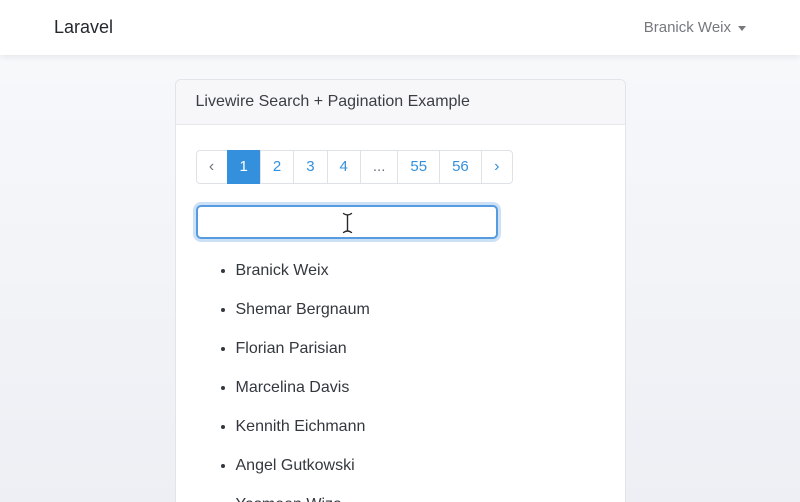 The image size is (800, 502). I want to click on pagination: ‹ 1 2 3 4 ... 55 56 ›, so click(400, 167).